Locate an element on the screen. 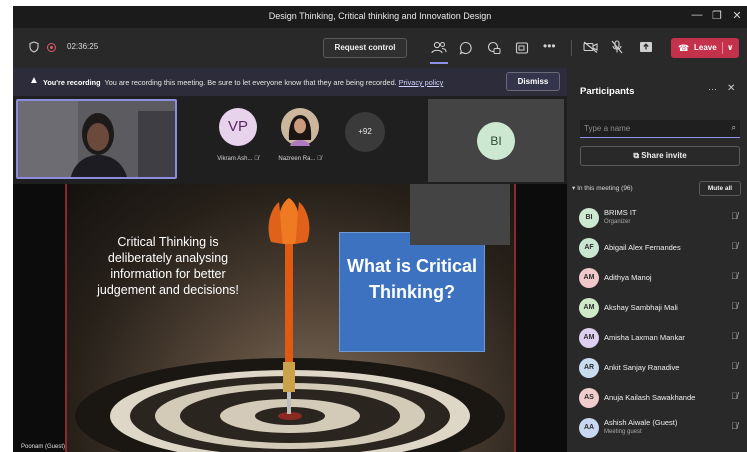 The height and width of the screenshot is (452, 747). section-header: ▾ In this meeting (96) is located at coordinates (602, 188).